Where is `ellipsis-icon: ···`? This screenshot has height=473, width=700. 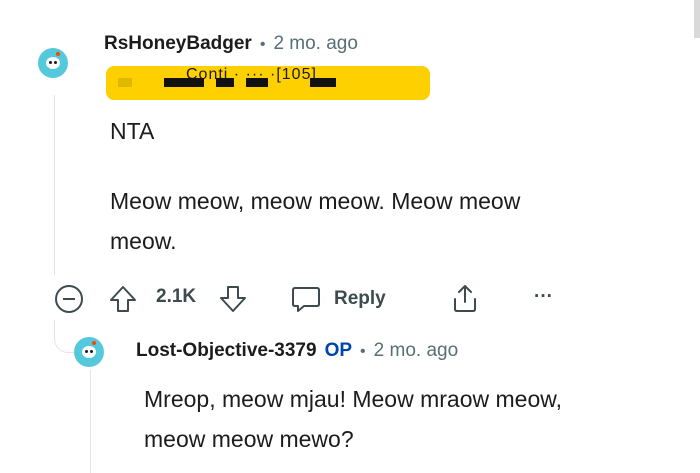 ellipsis-icon: ··· is located at coordinates (543, 296).